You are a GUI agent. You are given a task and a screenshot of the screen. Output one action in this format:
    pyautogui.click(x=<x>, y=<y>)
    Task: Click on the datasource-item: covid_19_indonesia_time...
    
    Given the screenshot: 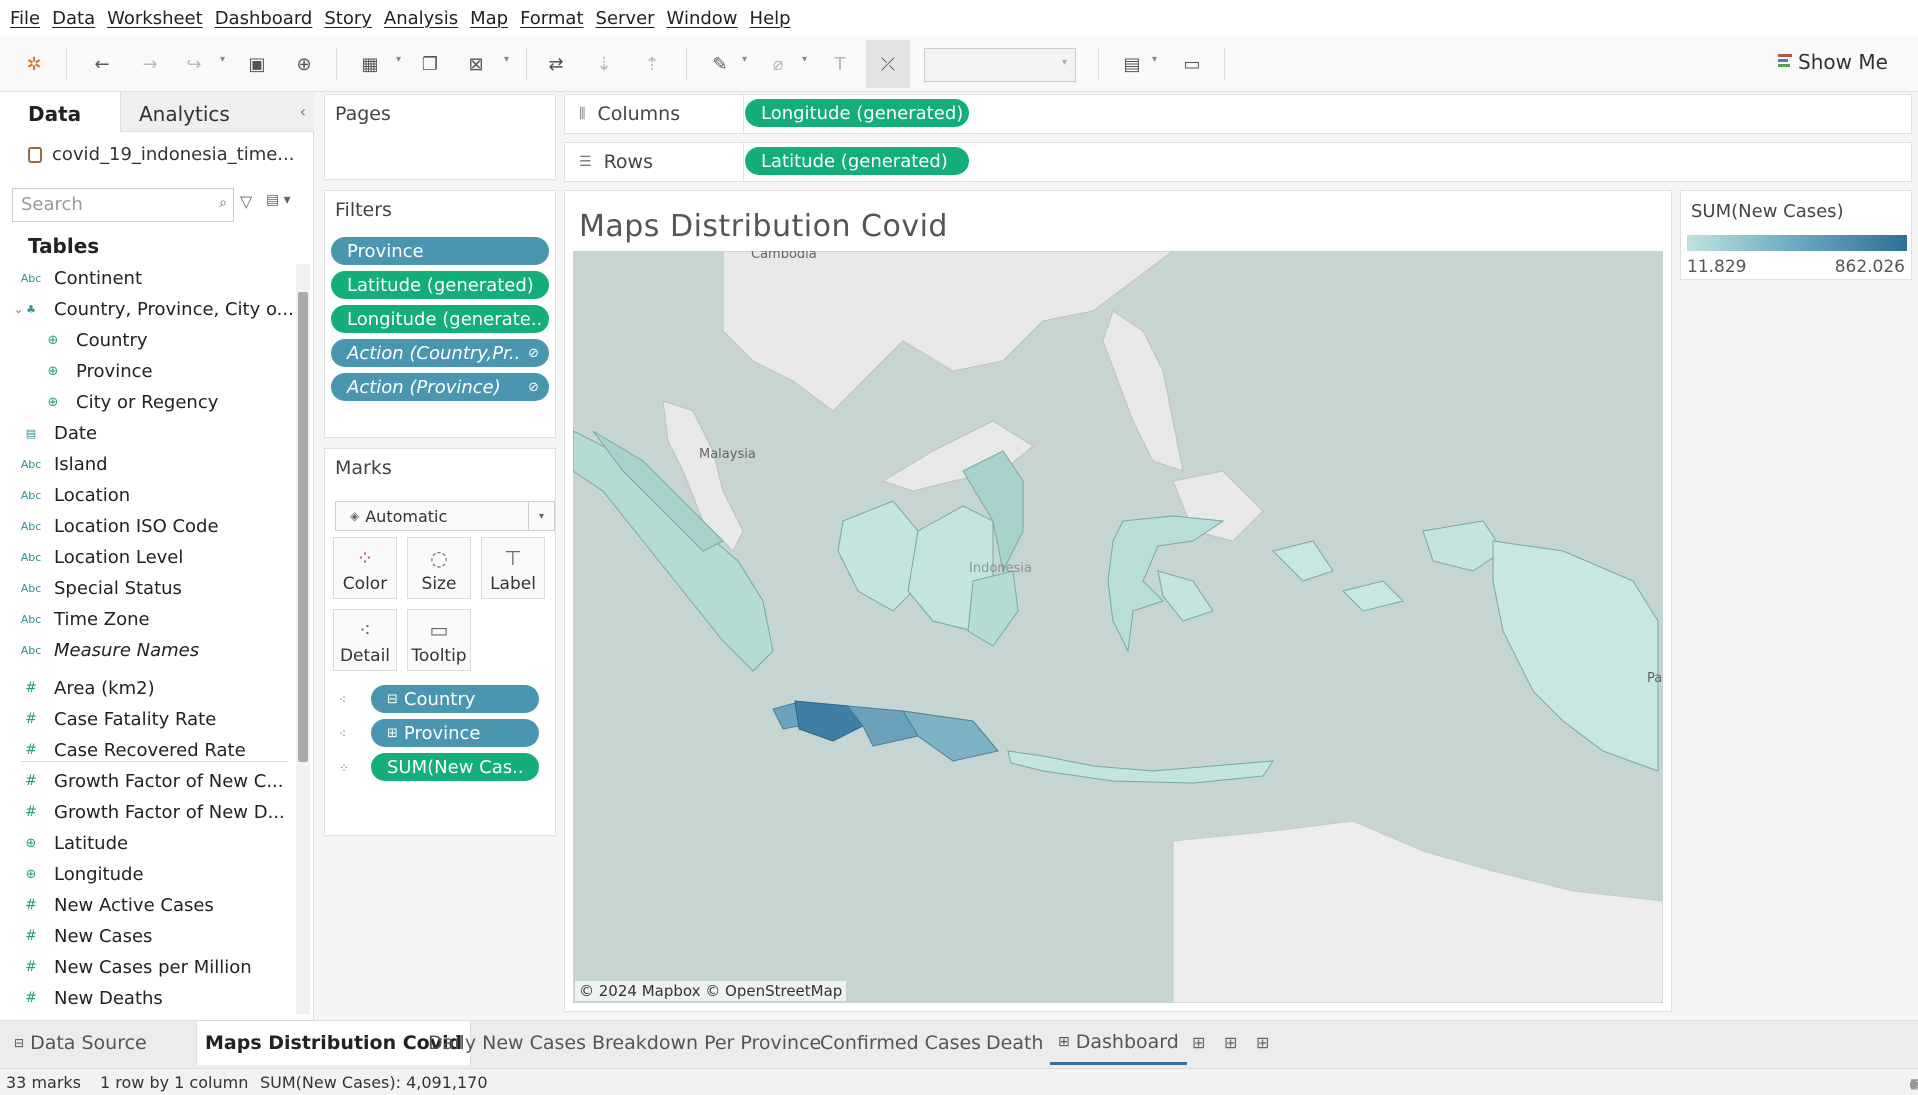 What is the action you would take?
    pyautogui.click(x=161, y=154)
    